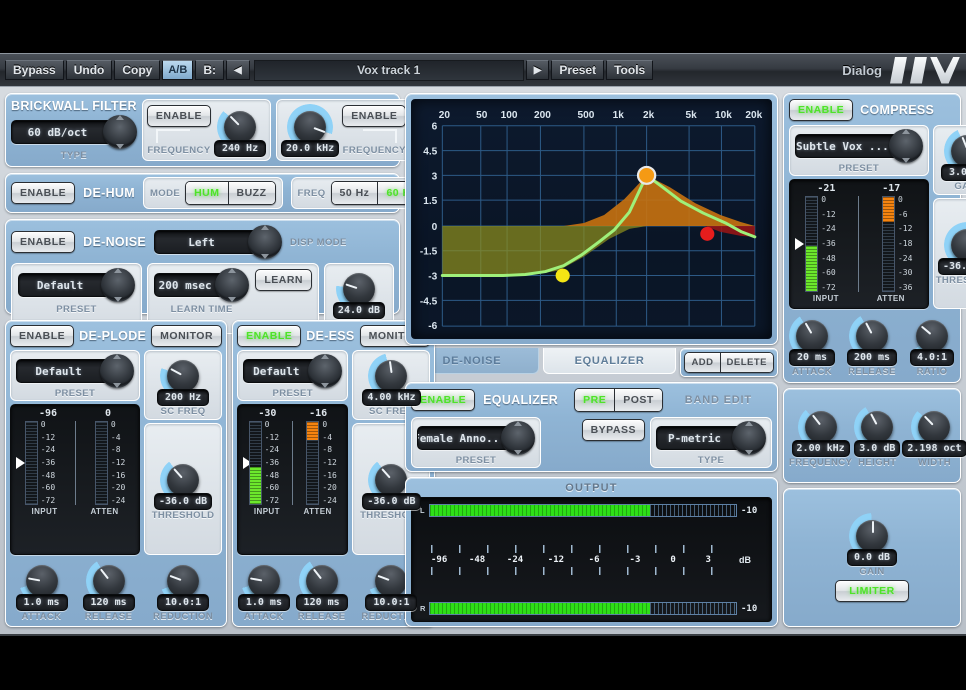  Describe the element at coordinates (872, 591) in the screenshot. I see `limiter-button: LIMITER` at that location.